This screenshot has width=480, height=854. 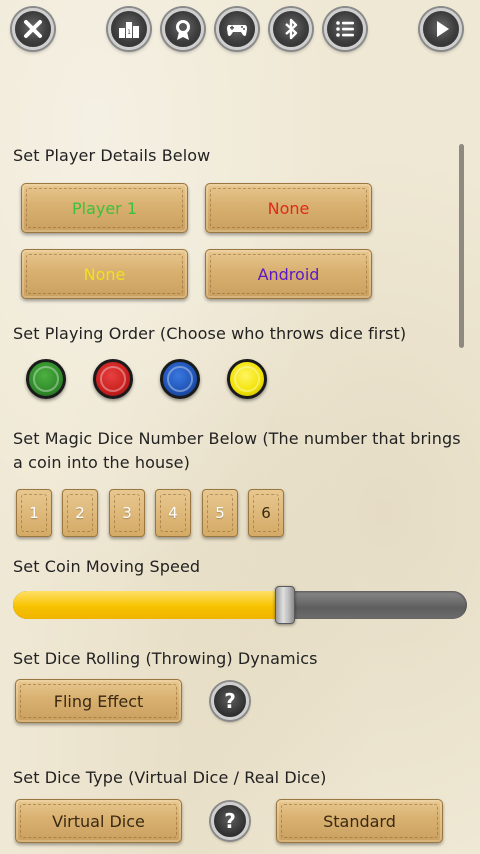 I want to click on dice-dynamics-heading: Set Dice Rolling (Throwing) Dynamics, so click(x=165, y=658).